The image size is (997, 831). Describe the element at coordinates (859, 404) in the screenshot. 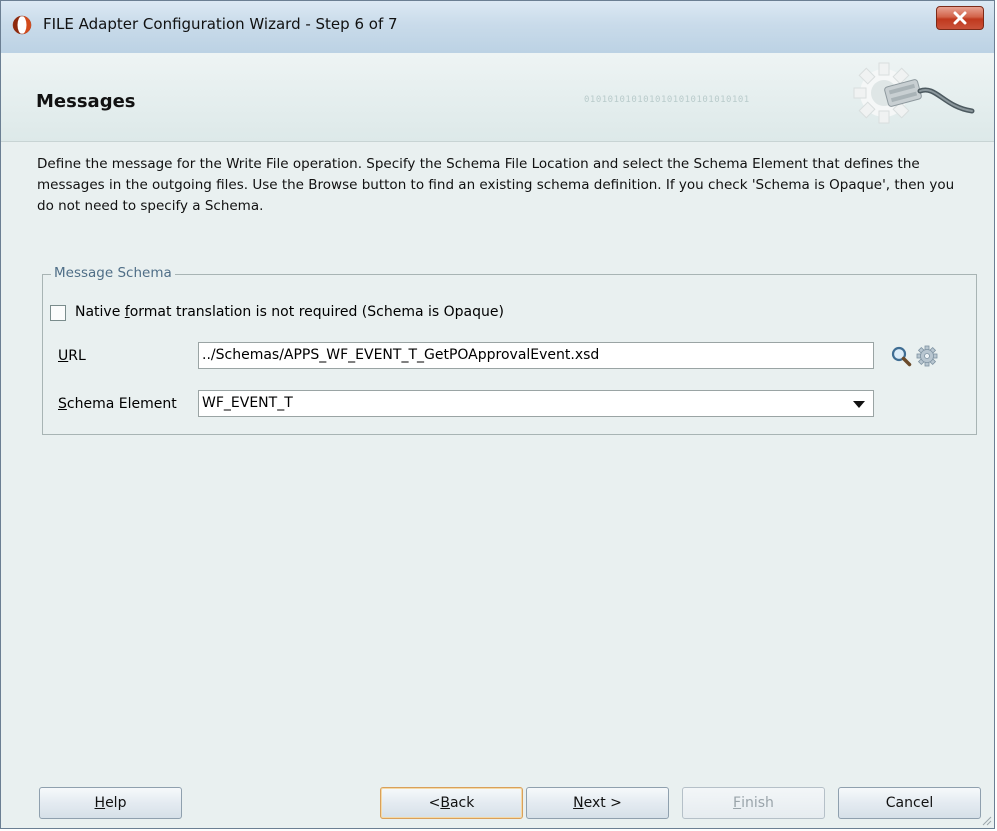

I see `chevron-down-icon` at that location.